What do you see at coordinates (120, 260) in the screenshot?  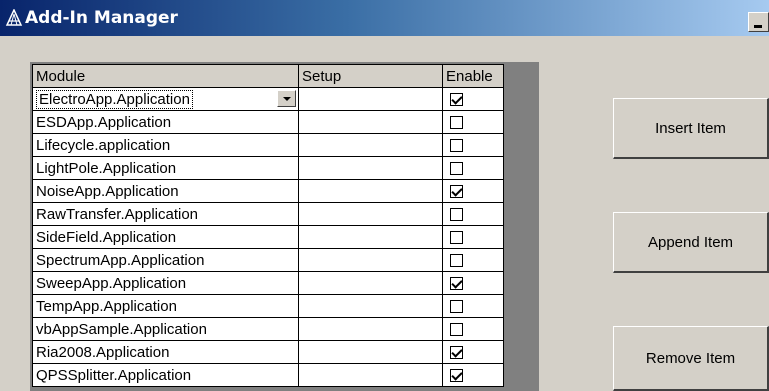 I see `module-name: SpectrumApp.Application` at bounding box center [120, 260].